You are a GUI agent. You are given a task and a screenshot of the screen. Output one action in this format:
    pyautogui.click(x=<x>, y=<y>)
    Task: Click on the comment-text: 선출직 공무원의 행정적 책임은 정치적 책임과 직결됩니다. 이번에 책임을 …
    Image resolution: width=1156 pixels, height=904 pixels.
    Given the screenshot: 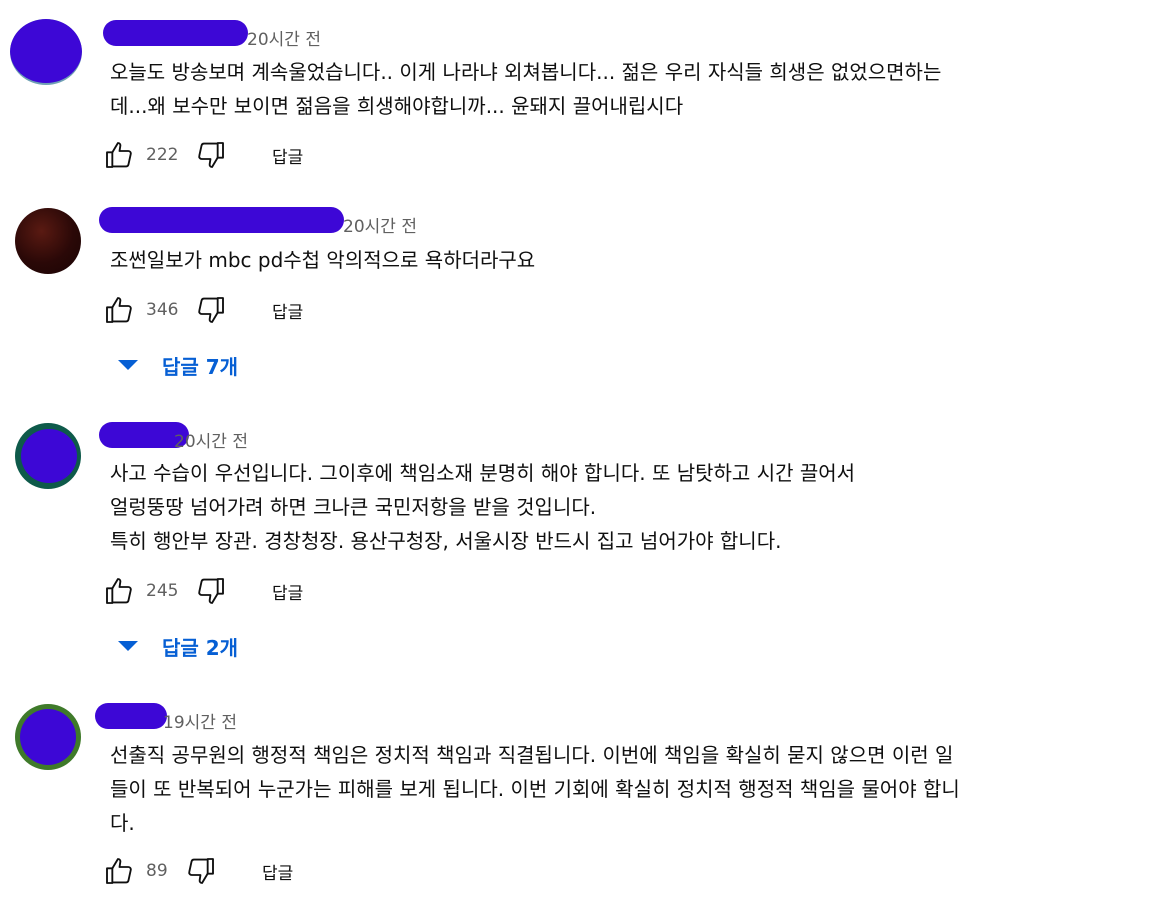 What is the action you would take?
    pyautogui.click(x=535, y=789)
    